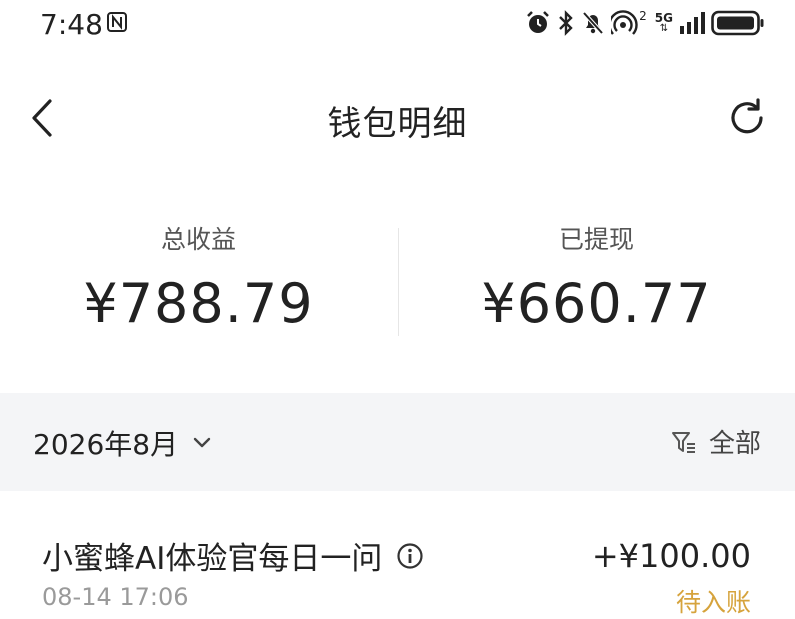 This screenshot has height=619, width=795. I want to click on withdrawn-amount: 已提现 ¥660.77, so click(596, 267).